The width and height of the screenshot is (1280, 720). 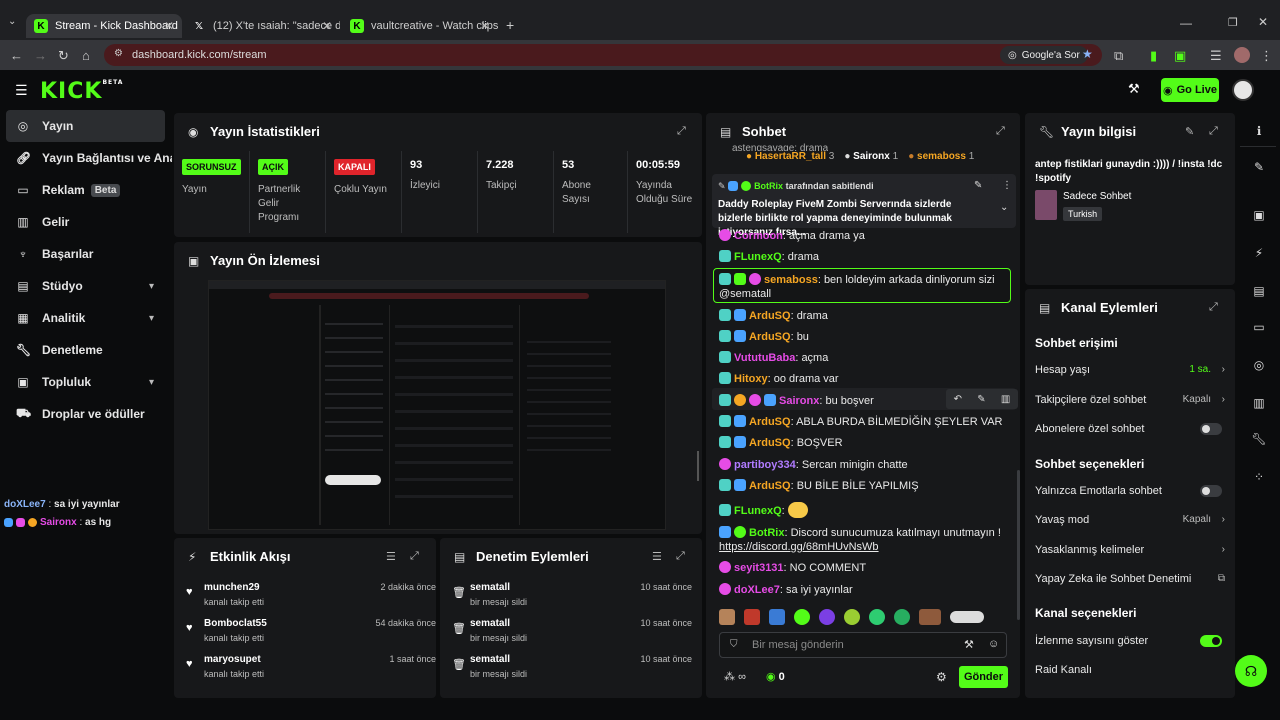 What do you see at coordinates (1259, 327) in the screenshot?
I see `chat-icon: ▭` at bounding box center [1259, 327].